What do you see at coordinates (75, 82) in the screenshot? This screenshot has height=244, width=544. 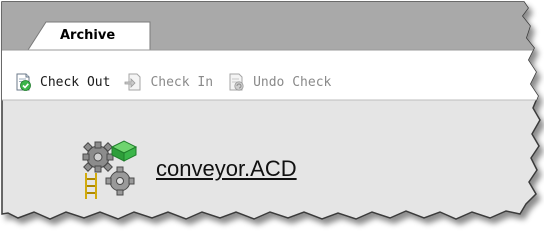 I see `check-out-label: Check Out` at bounding box center [75, 82].